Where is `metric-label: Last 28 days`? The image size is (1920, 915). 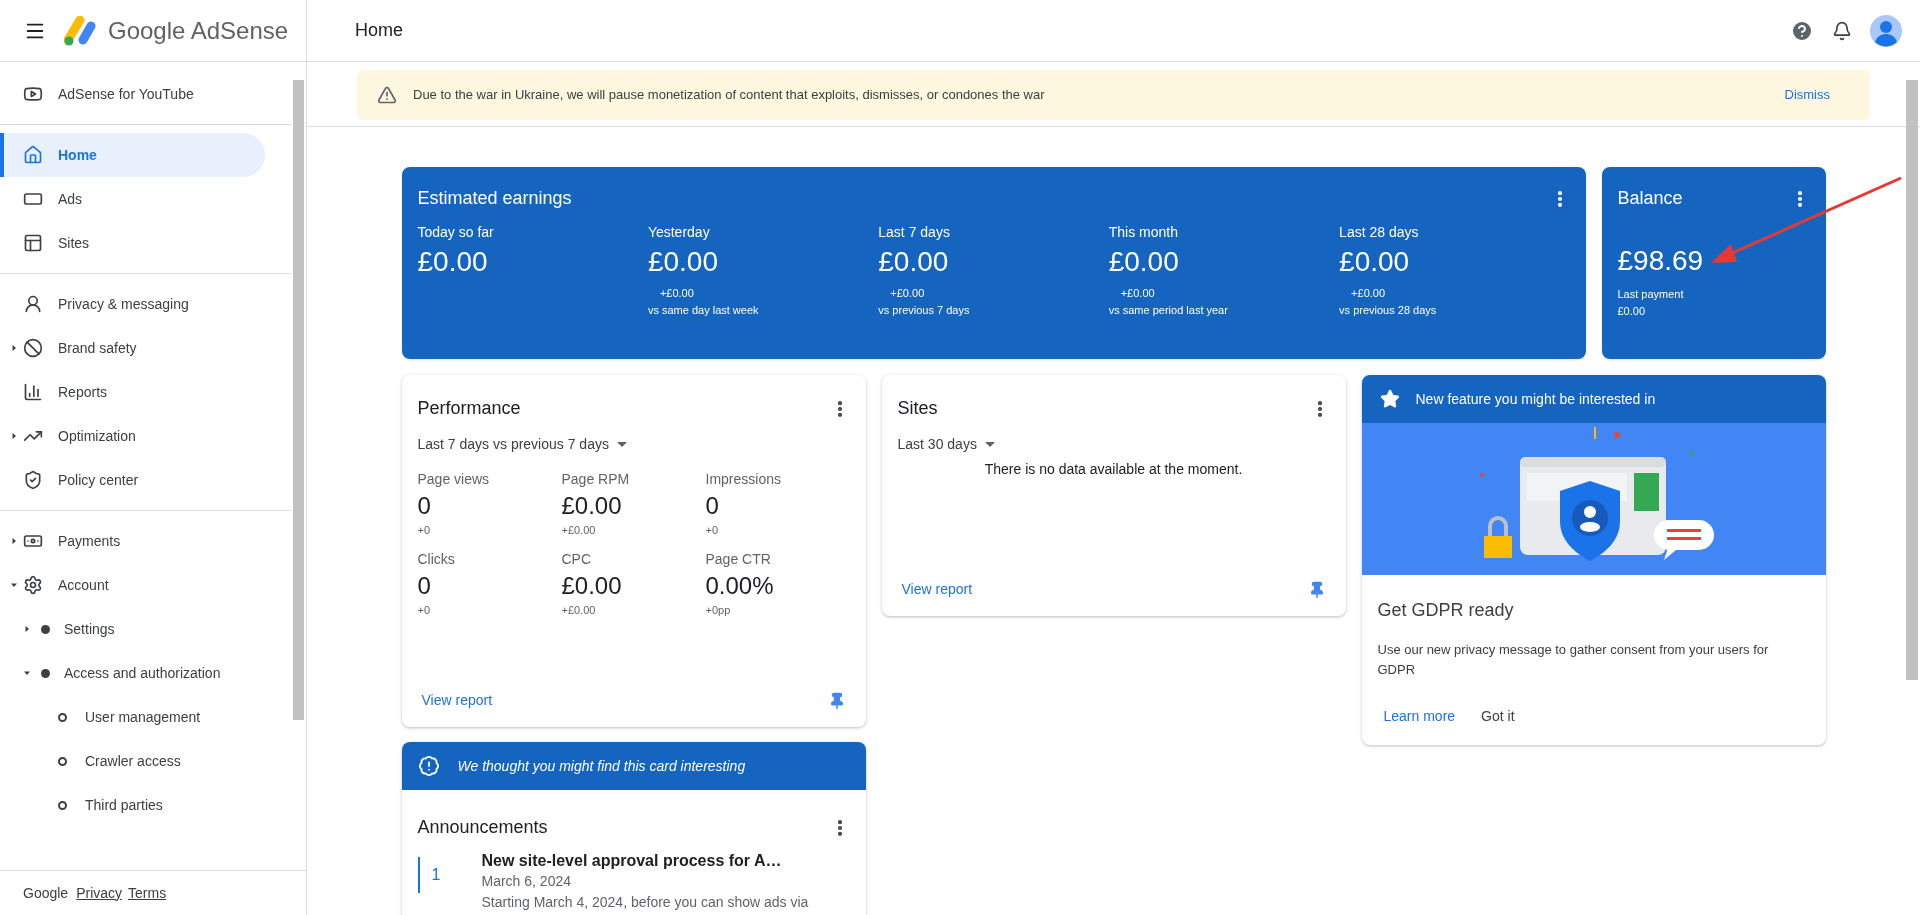 metric-label: Last 28 days is located at coordinates (1379, 232).